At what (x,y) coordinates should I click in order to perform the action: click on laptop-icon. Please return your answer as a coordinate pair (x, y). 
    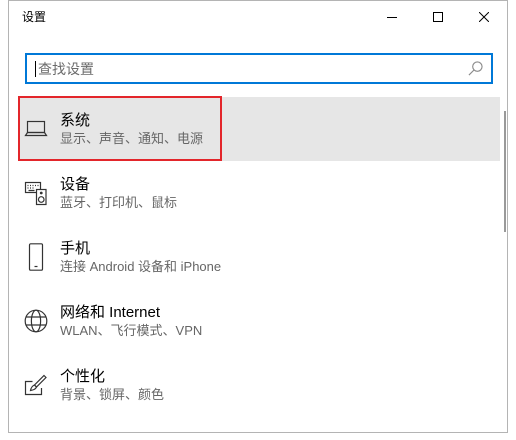
    Looking at the image, I should click on (36, 129).